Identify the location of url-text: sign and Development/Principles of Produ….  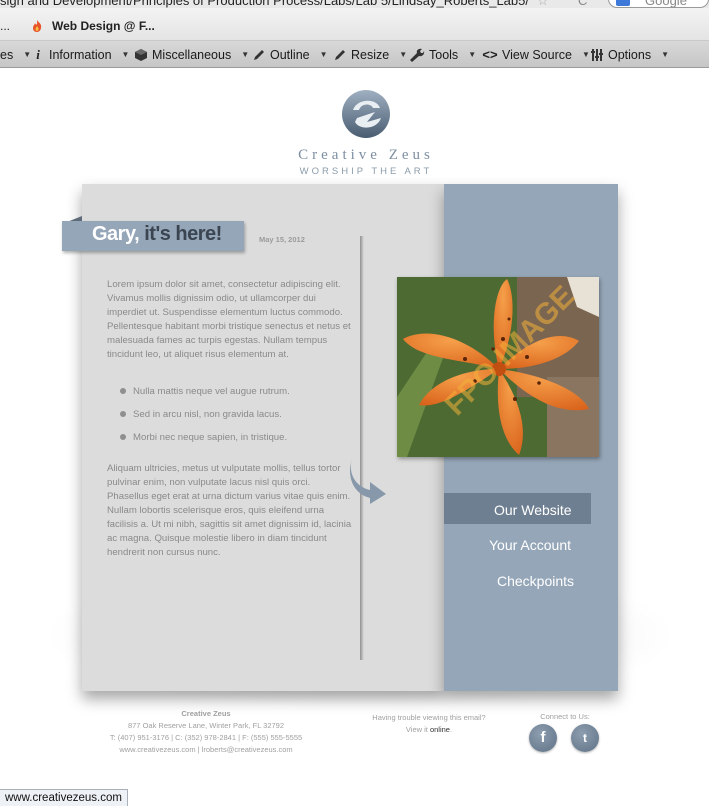
(264, 4).